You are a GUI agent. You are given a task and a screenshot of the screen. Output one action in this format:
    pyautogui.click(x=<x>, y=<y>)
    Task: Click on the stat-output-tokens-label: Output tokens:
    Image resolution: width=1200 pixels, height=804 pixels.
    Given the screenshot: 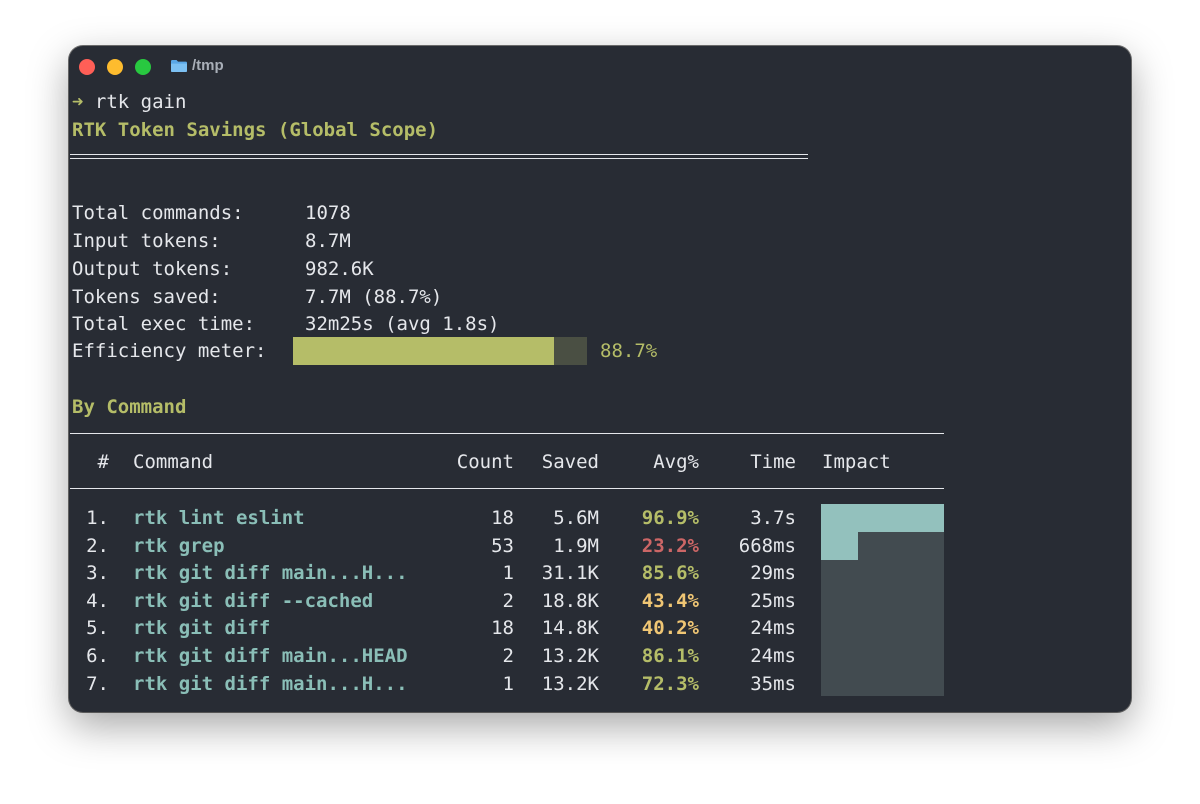 What is the action you would take?
    pyautogui.click(x=152, y=269)
    